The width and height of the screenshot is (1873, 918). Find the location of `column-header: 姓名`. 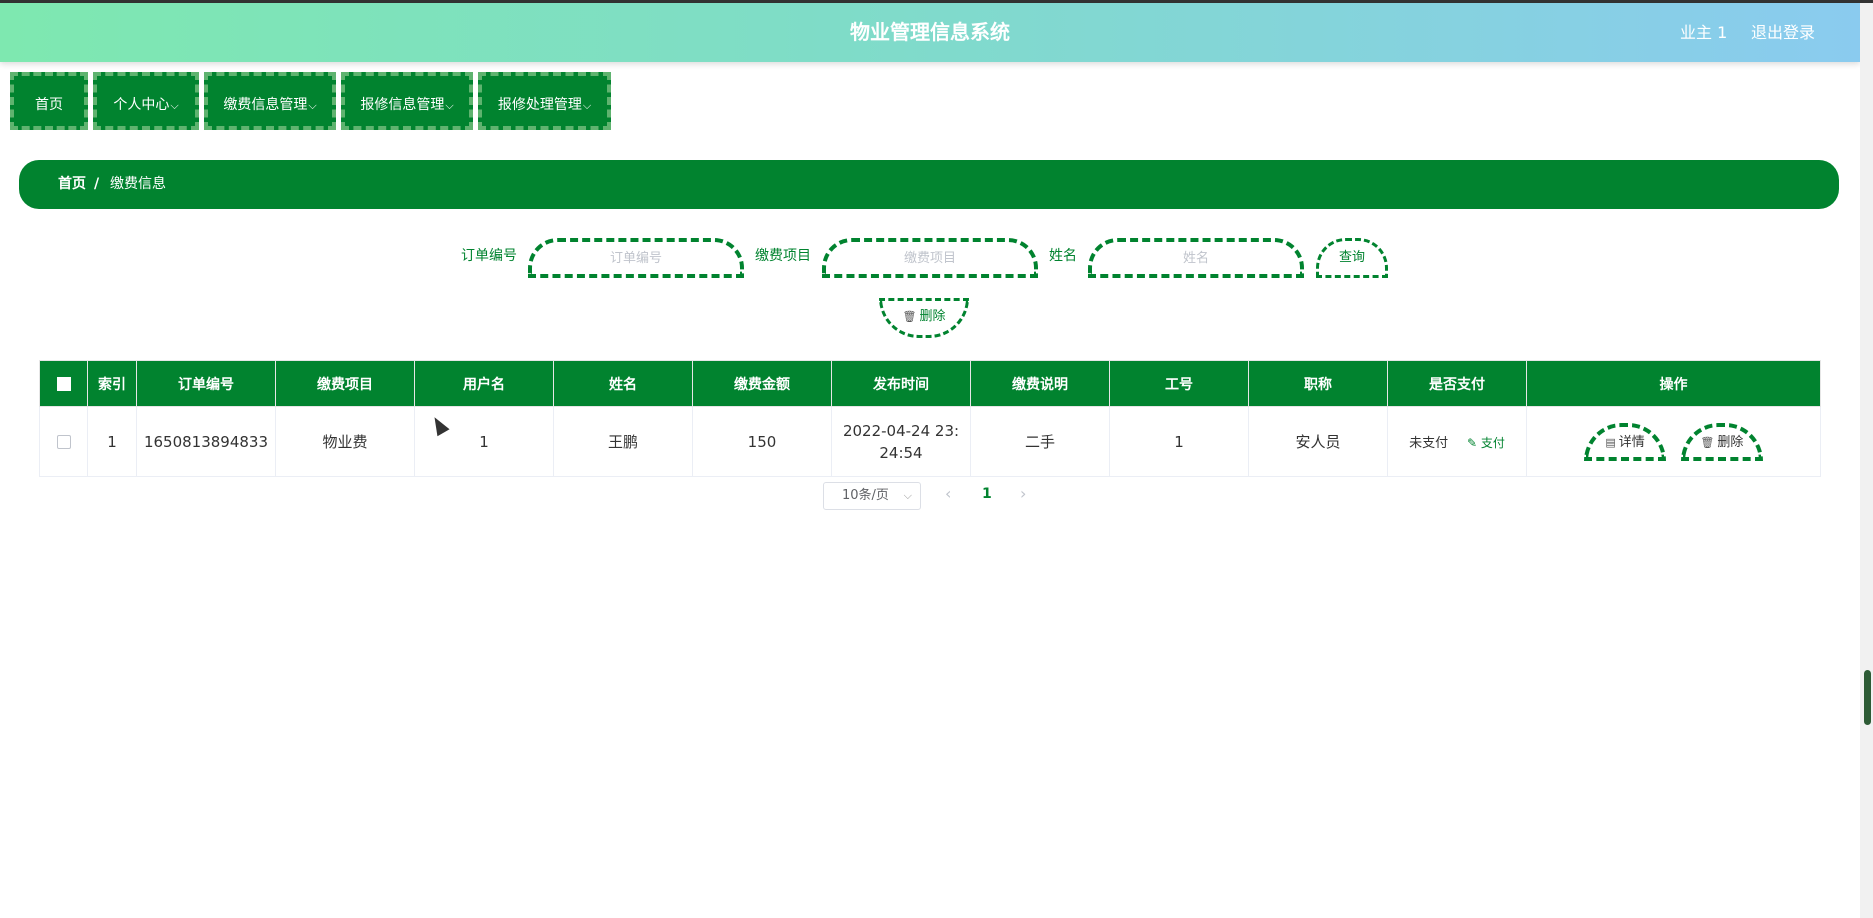

column-header: 姓名 is located at coordinates (623, 383).